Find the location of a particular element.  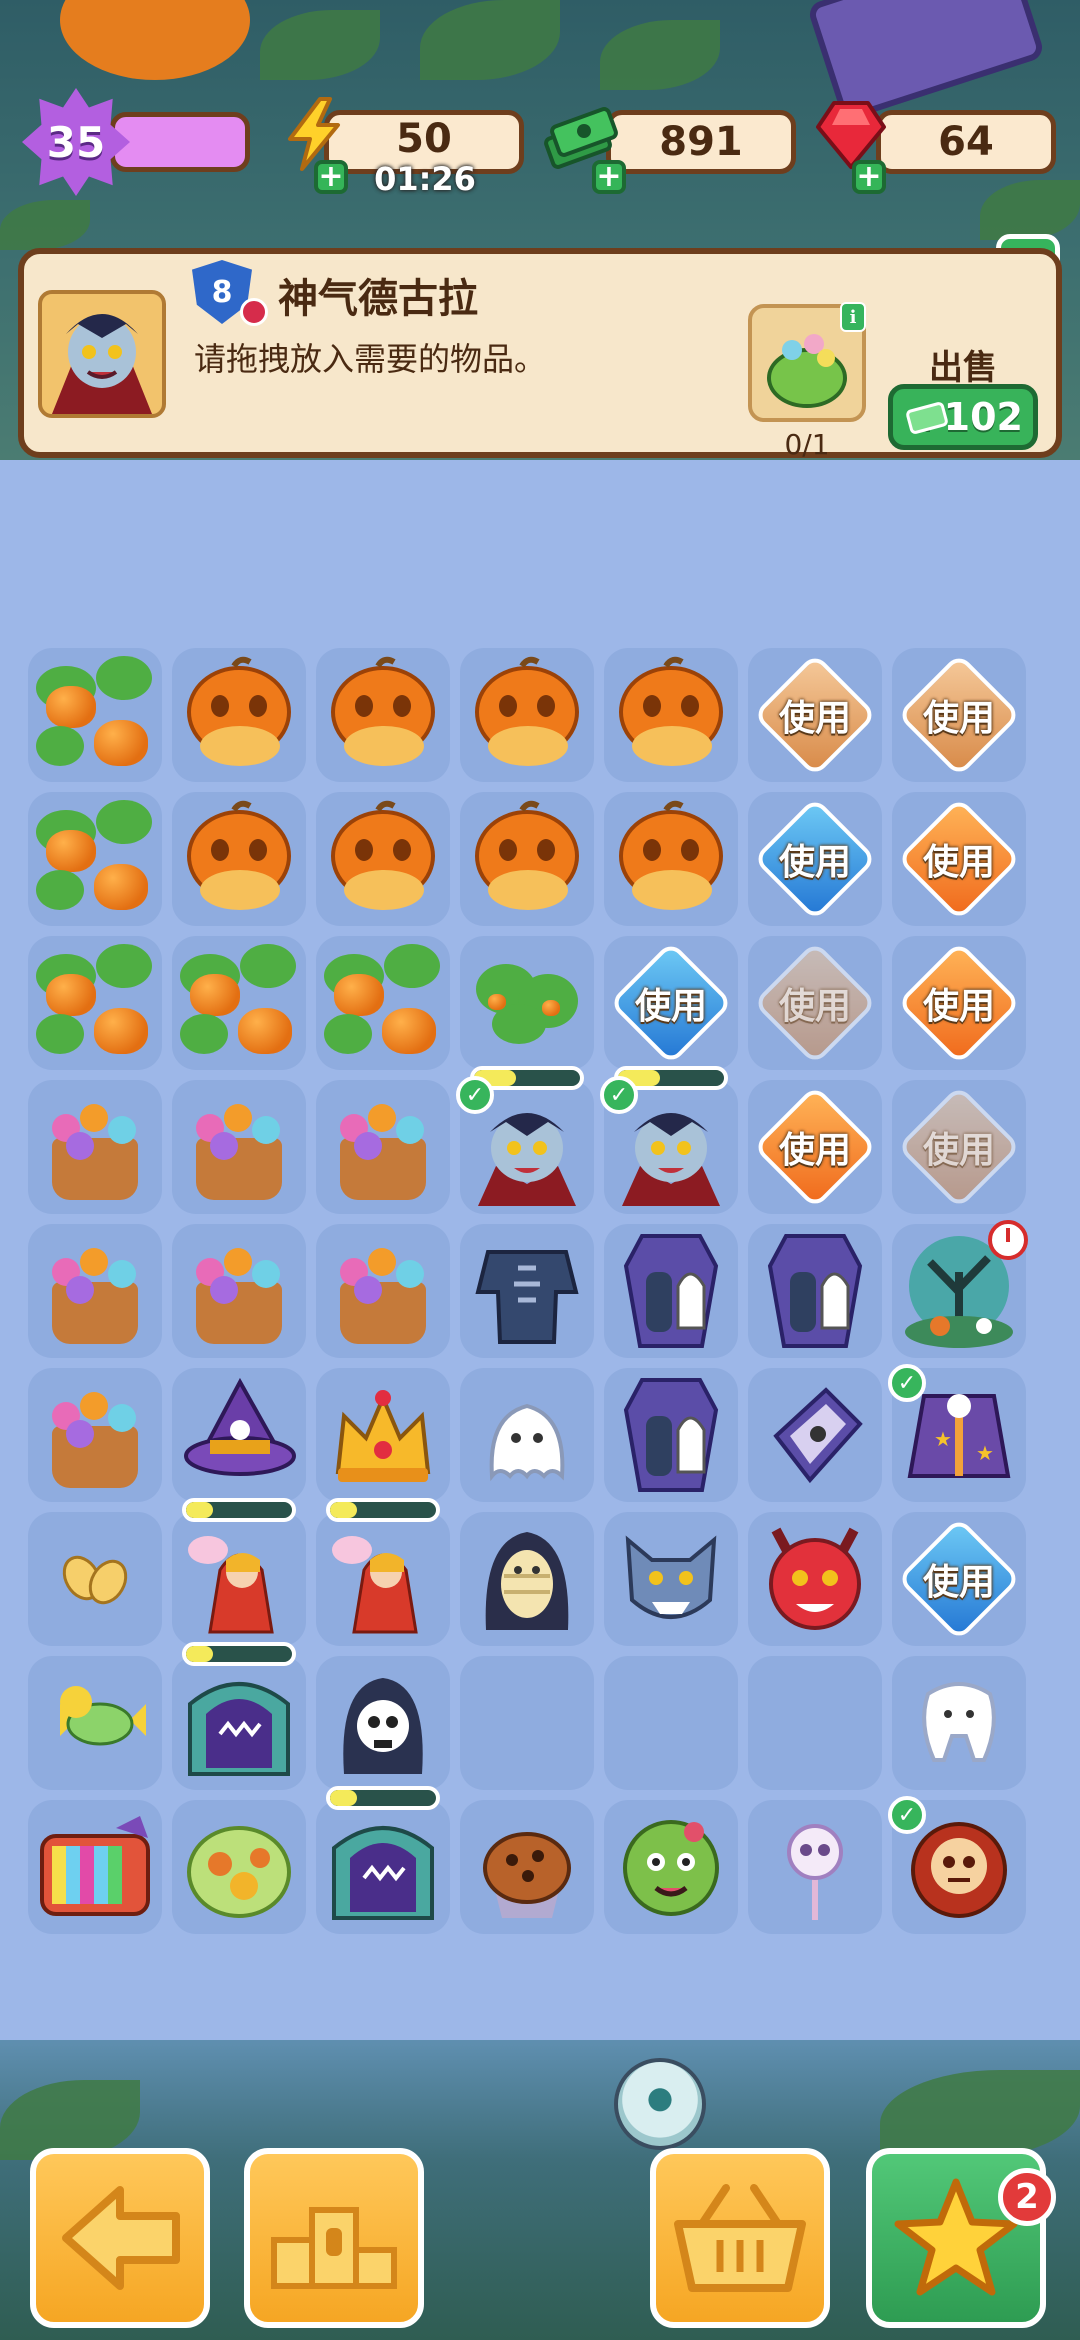

pumpkin-cauldron-item is located at coordinates (239, 1872).